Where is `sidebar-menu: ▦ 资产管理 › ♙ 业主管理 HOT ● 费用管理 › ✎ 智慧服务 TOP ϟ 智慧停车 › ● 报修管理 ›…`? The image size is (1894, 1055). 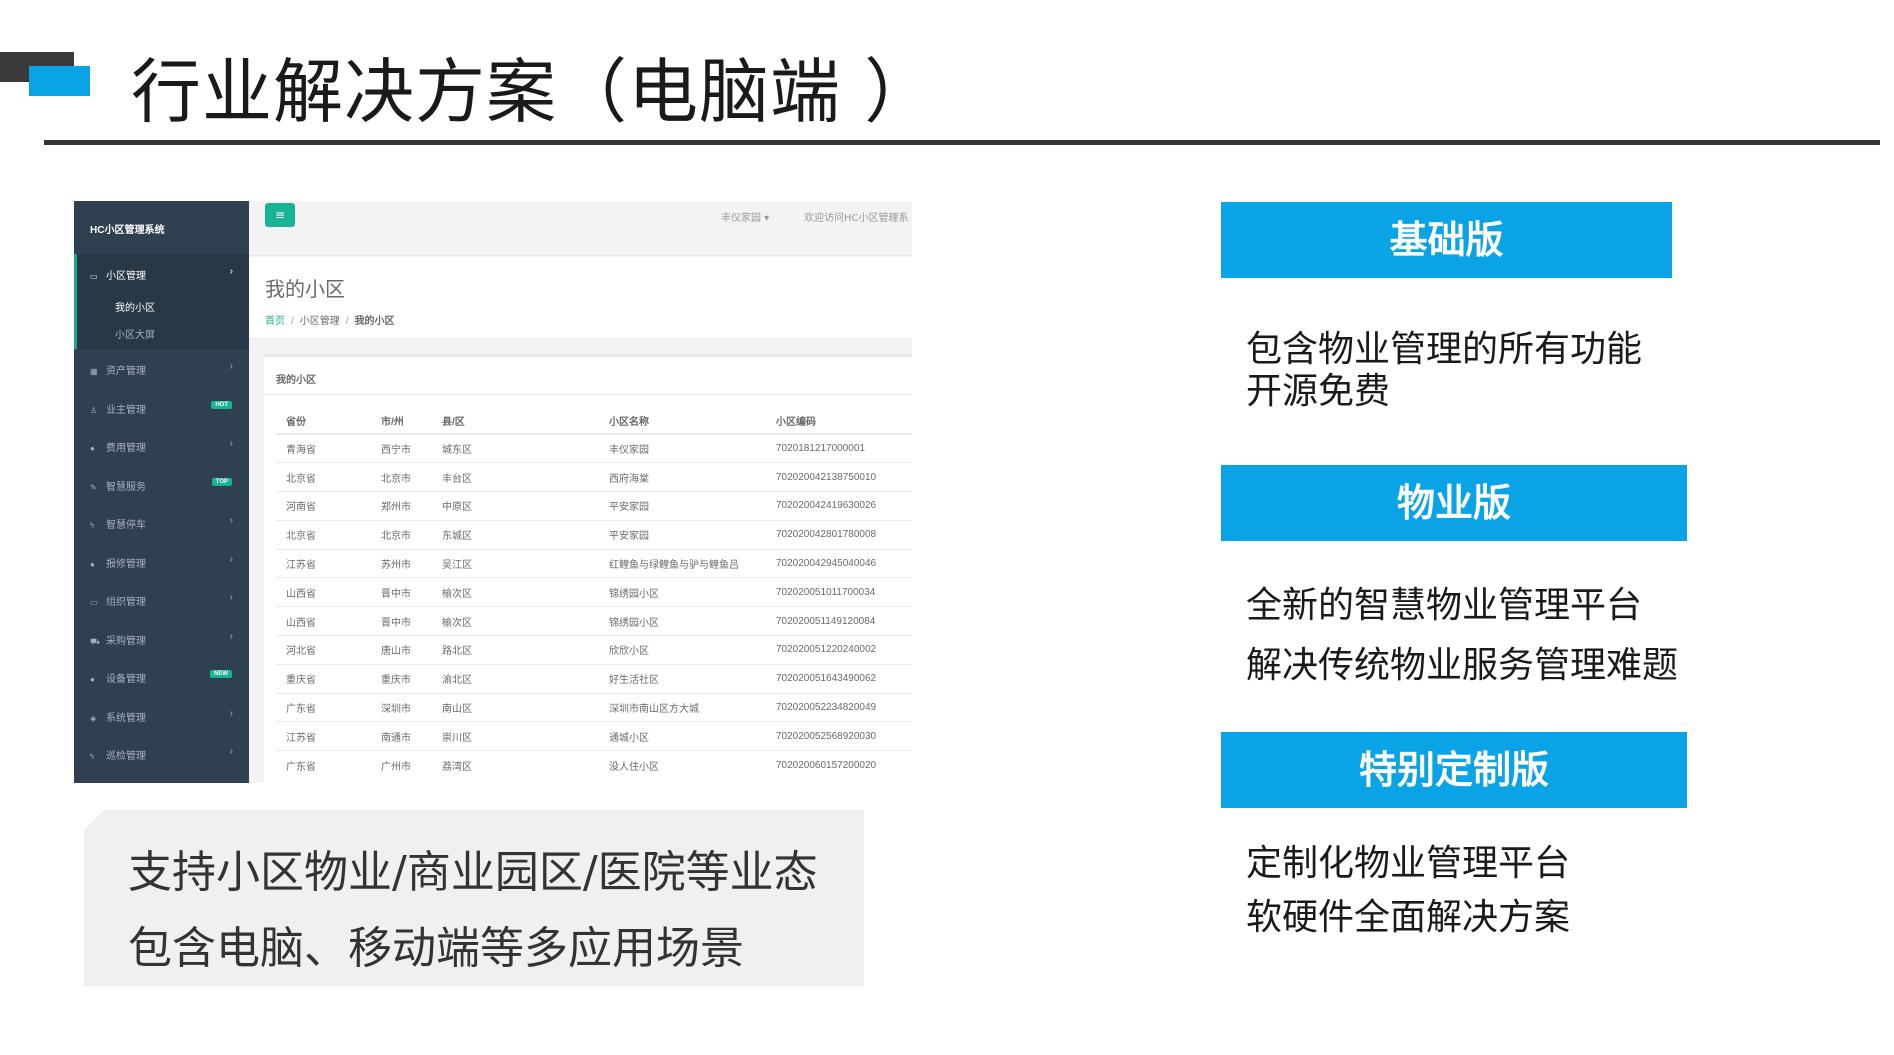 sidebar-menu: ▦ 资产管理 › ♙ 业主管理 HOT ● 费用管理 › ✎ 智慧服务 TOP ϟ 智慧停车 › ● 报修管理 ›… is located at coordinates (161, 561).